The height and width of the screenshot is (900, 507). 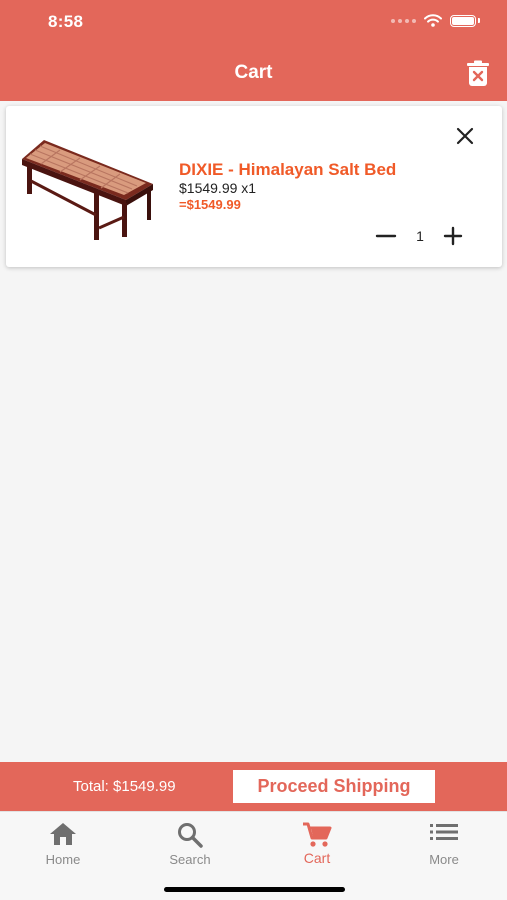 What do you see at coordinates (317, 834) in the screenshot?
I see `cart-icon` at bounding box center [317, 834].